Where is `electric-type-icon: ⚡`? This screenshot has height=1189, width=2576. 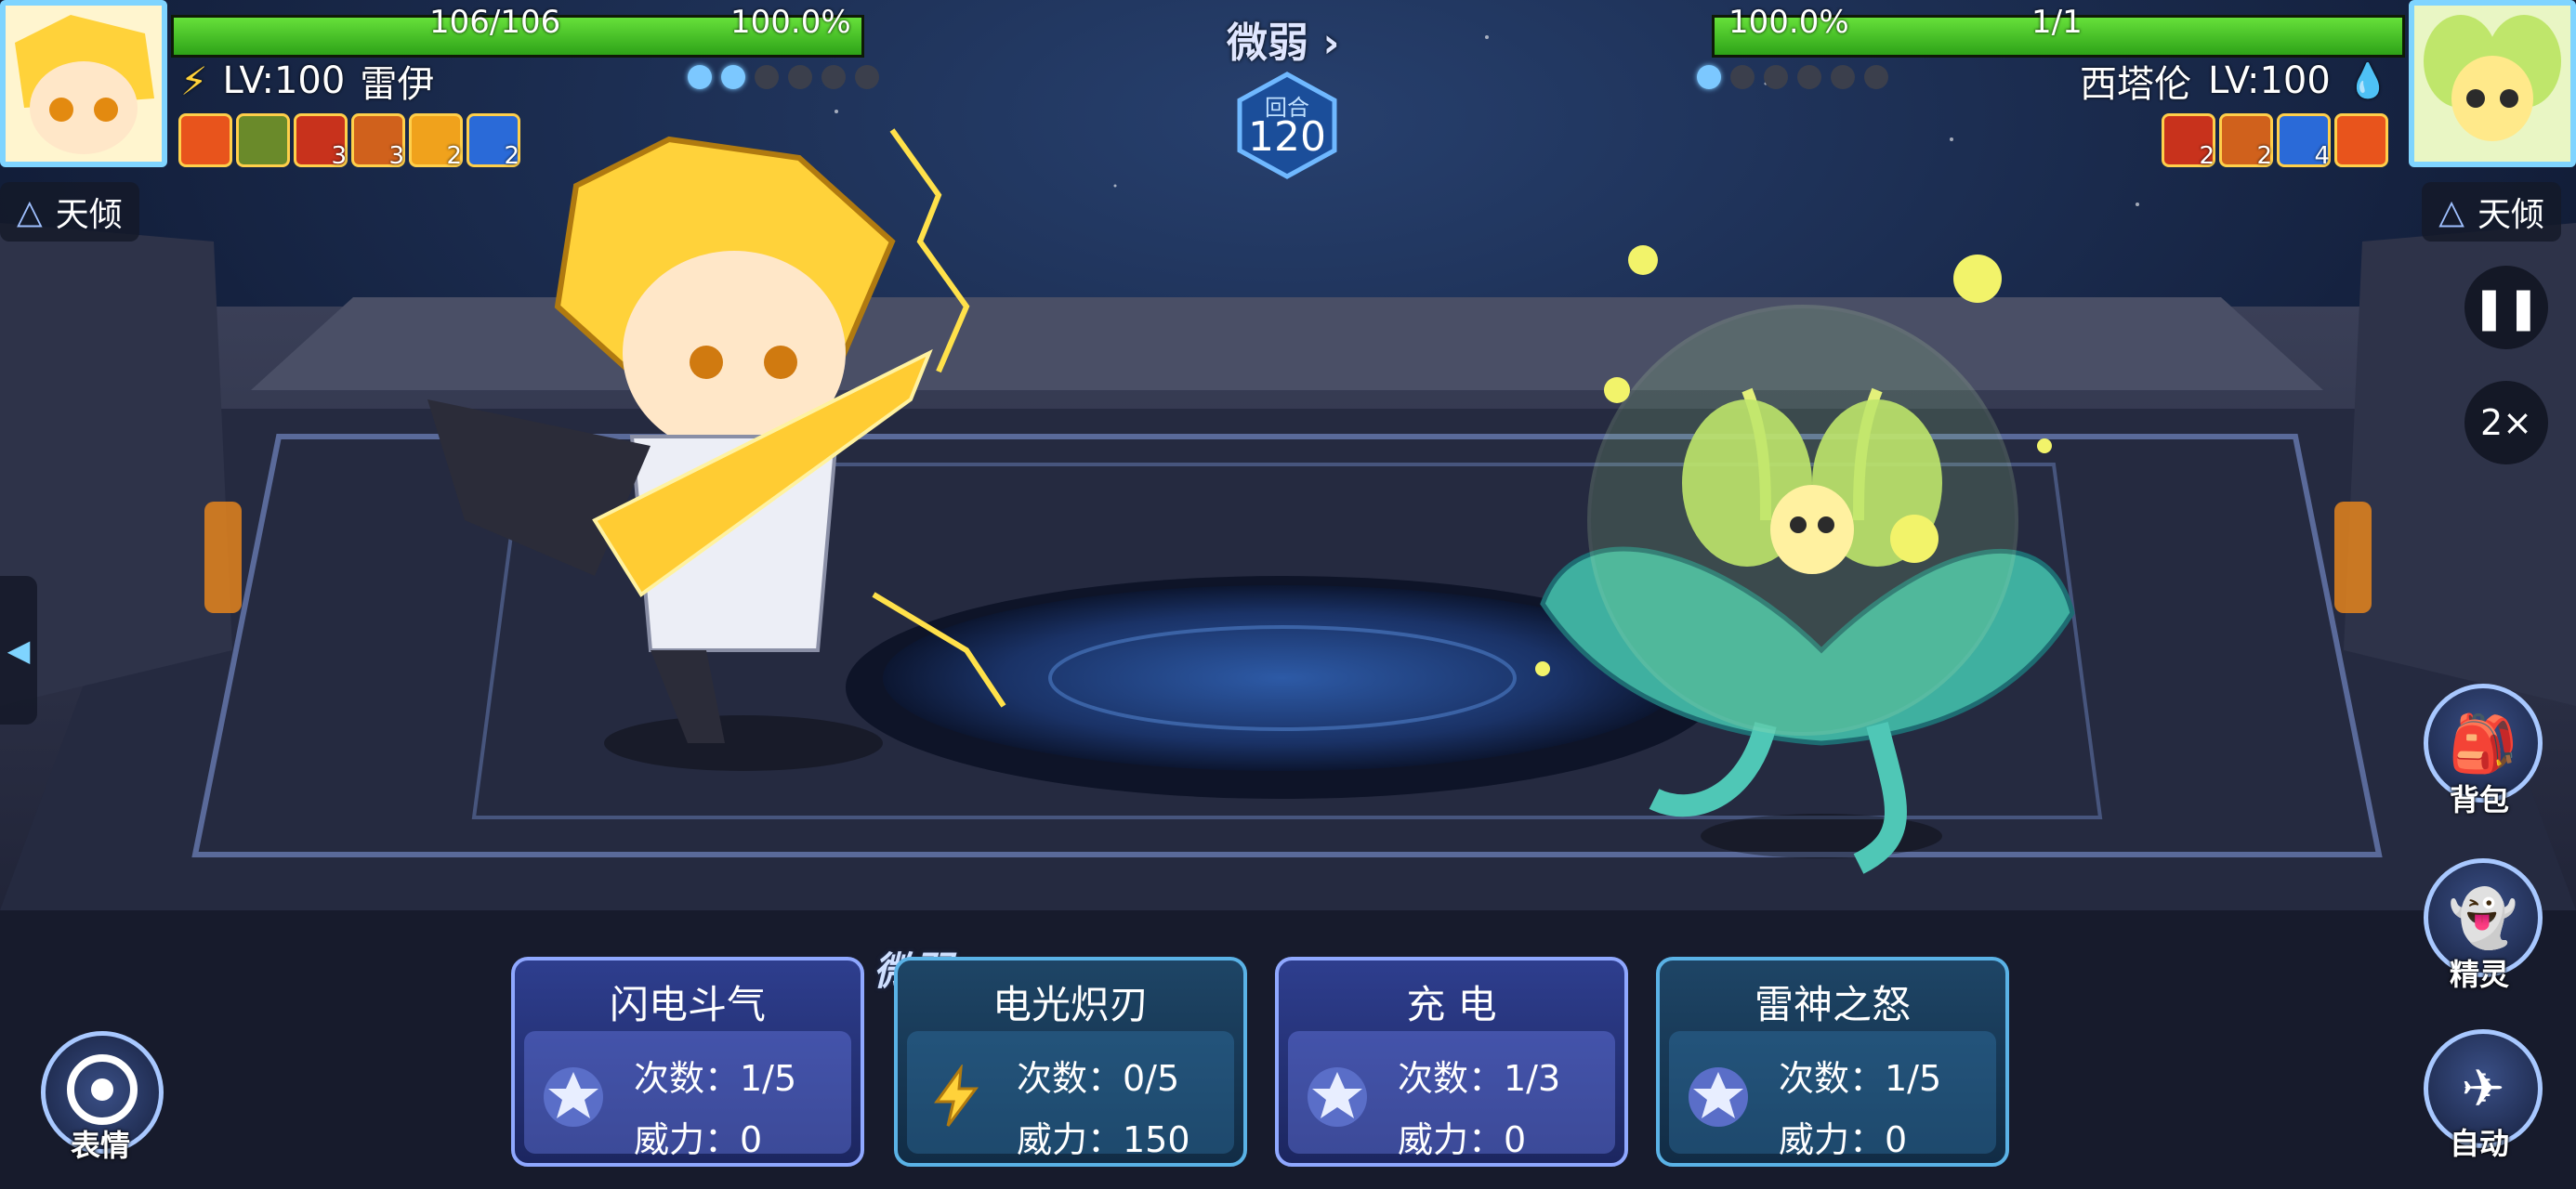 electric-type-icon: ⚡ is located at coordinates (194, 81).